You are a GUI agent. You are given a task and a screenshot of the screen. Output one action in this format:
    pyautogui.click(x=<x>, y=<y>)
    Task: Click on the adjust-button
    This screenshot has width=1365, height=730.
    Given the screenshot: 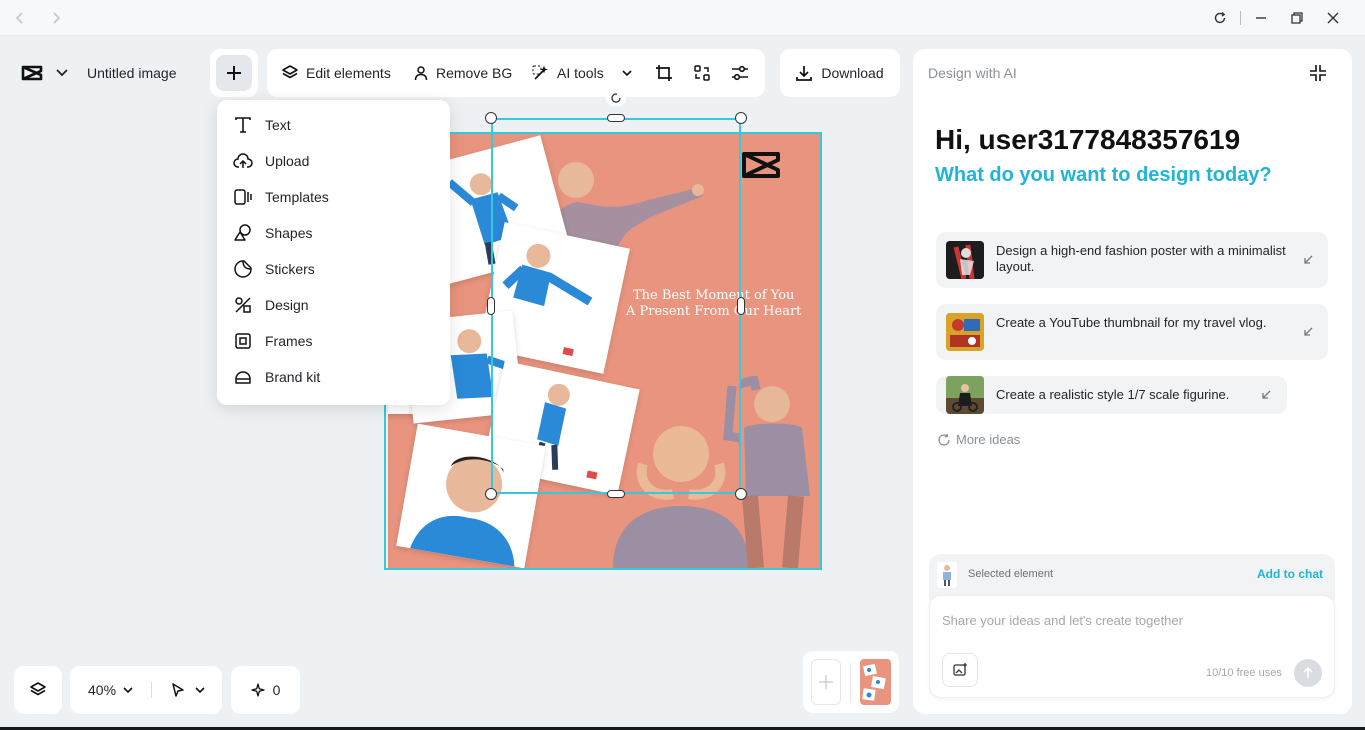 What is the action you would take?
    pyautogui.click(x=740, y=73)
    